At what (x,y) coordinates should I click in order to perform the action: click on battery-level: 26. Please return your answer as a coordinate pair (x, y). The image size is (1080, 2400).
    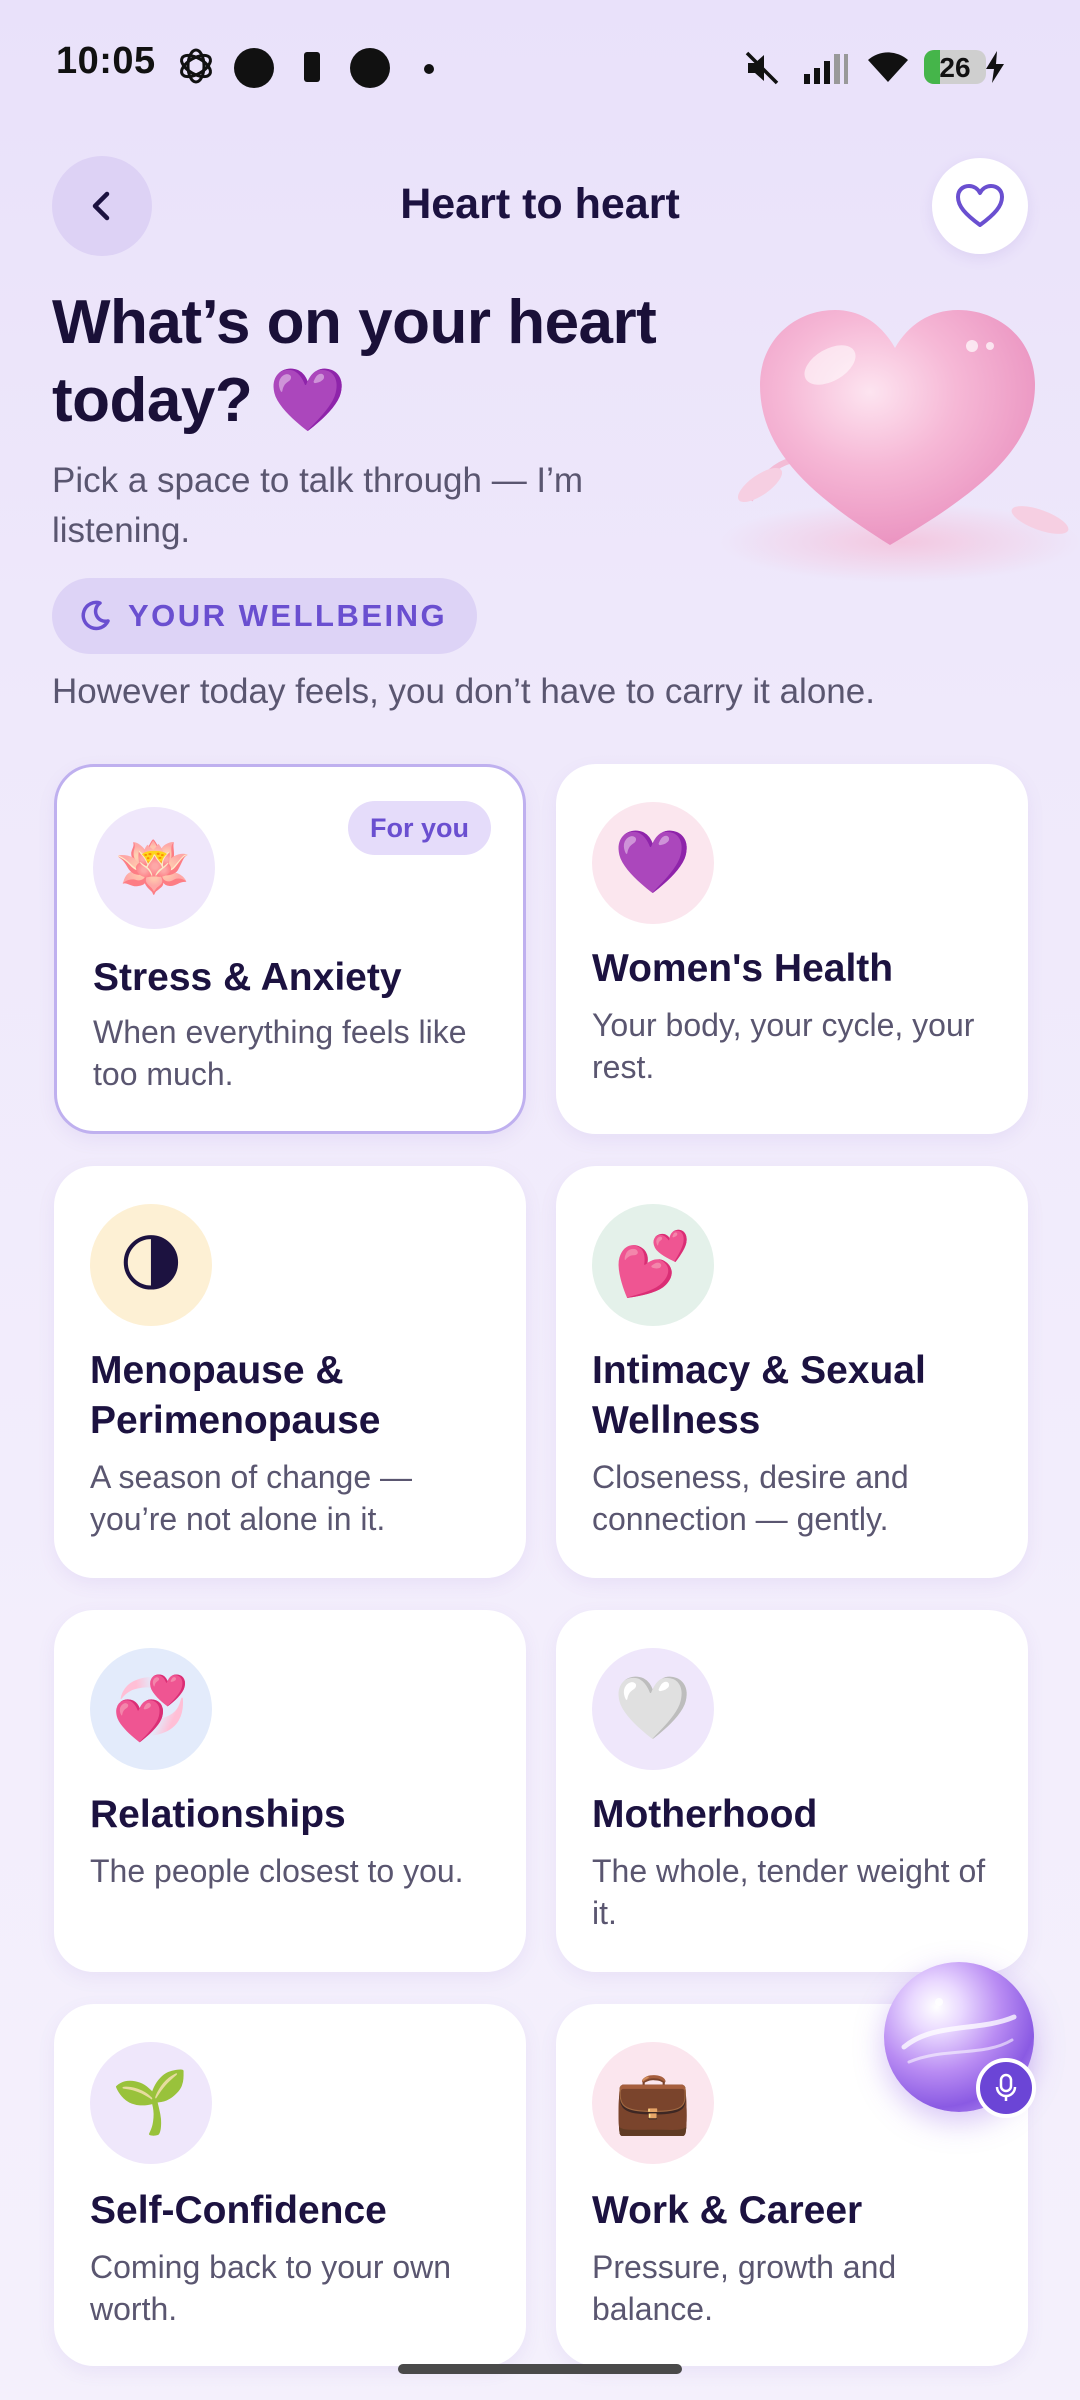
    Looking at the image, I should click on (955, 67).